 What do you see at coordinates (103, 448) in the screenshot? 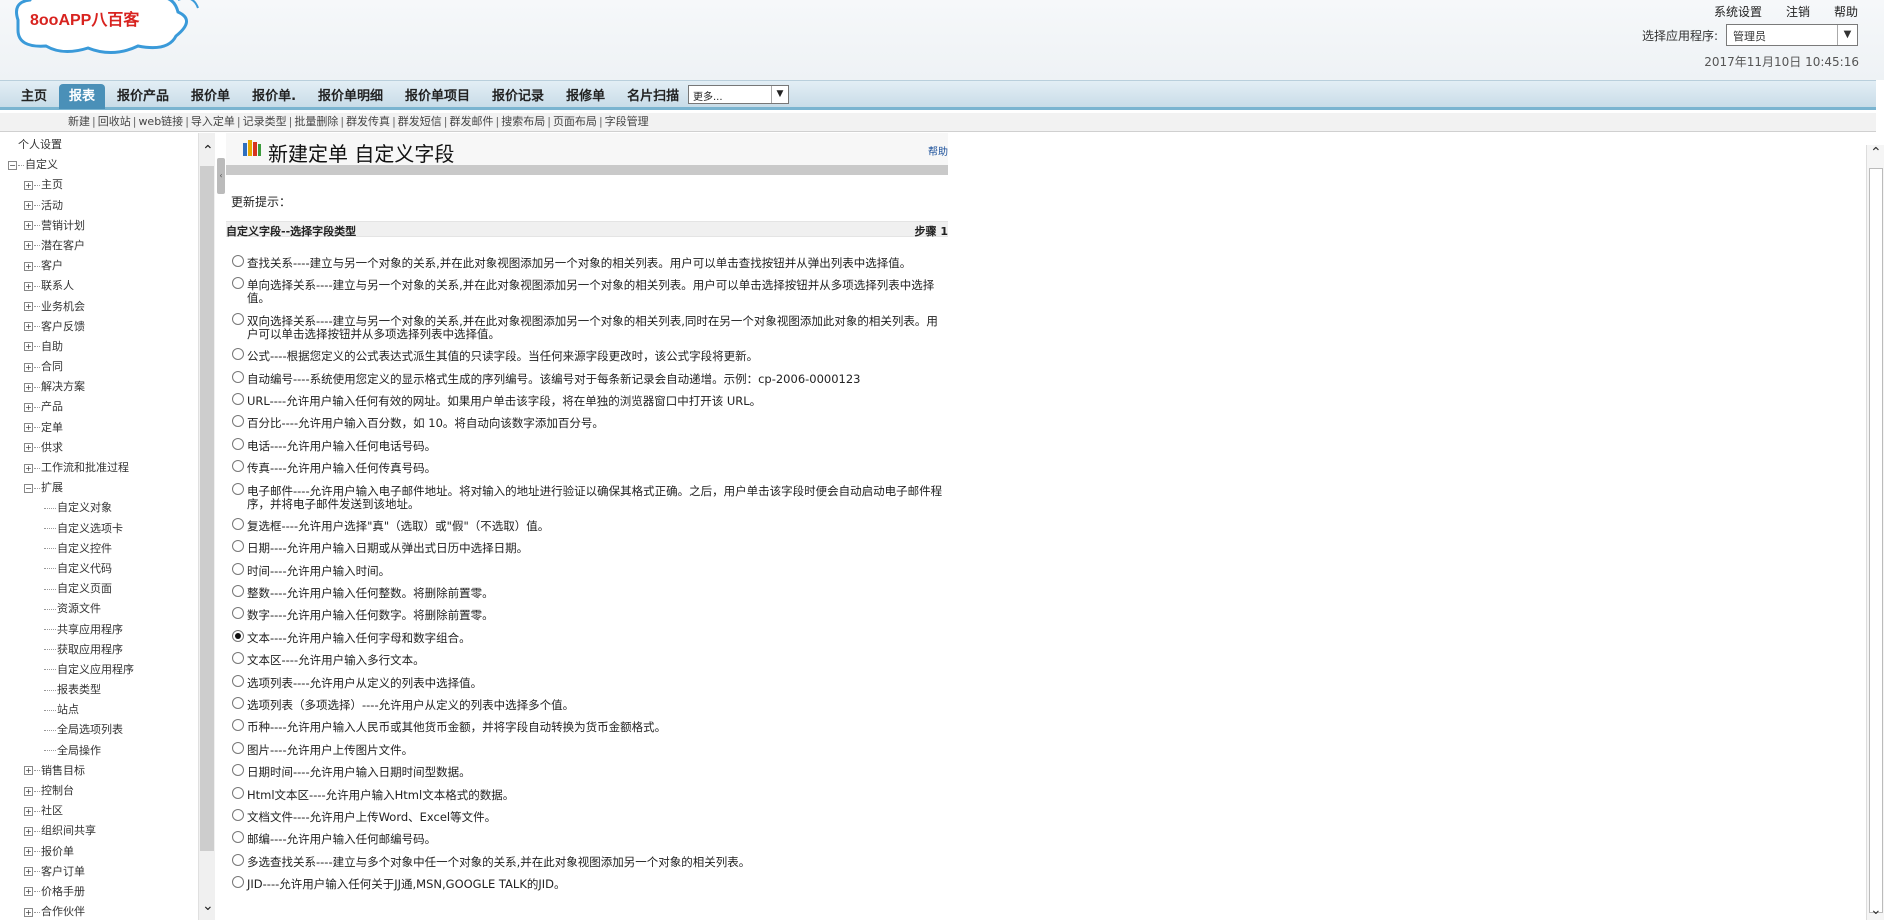
I see `sidebar-item: + 供求` at bounding box center [103, 448].